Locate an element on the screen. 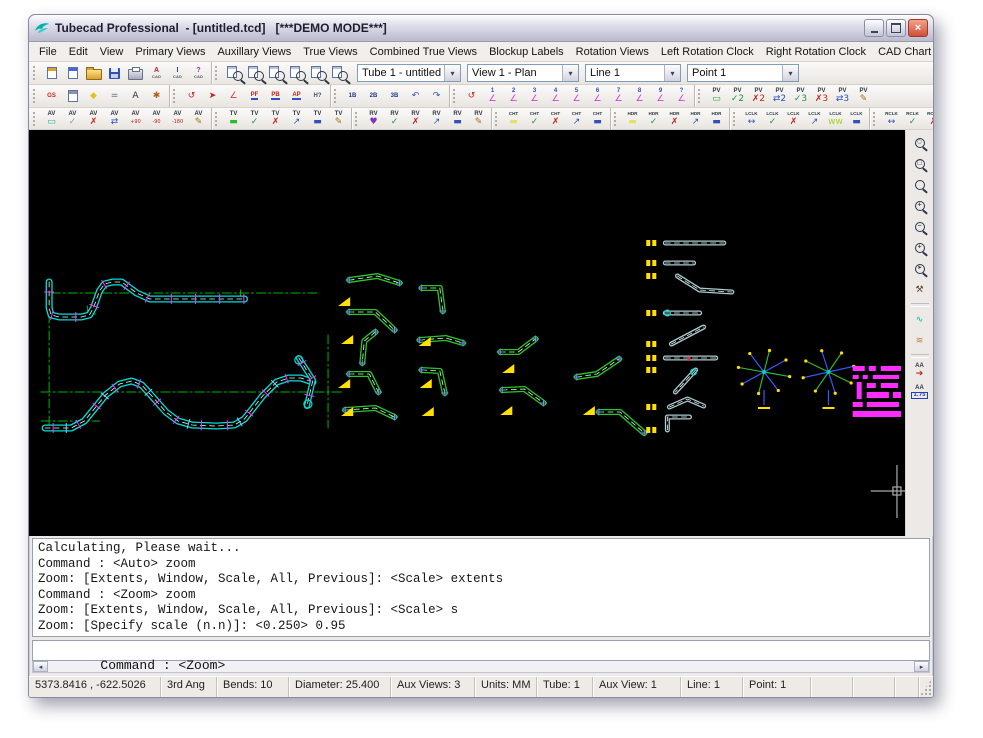 Image resolution: width=983 pixels, height=738 pixels. tv-bar-icon: TV ▬ is located at coordinates (317, 118).